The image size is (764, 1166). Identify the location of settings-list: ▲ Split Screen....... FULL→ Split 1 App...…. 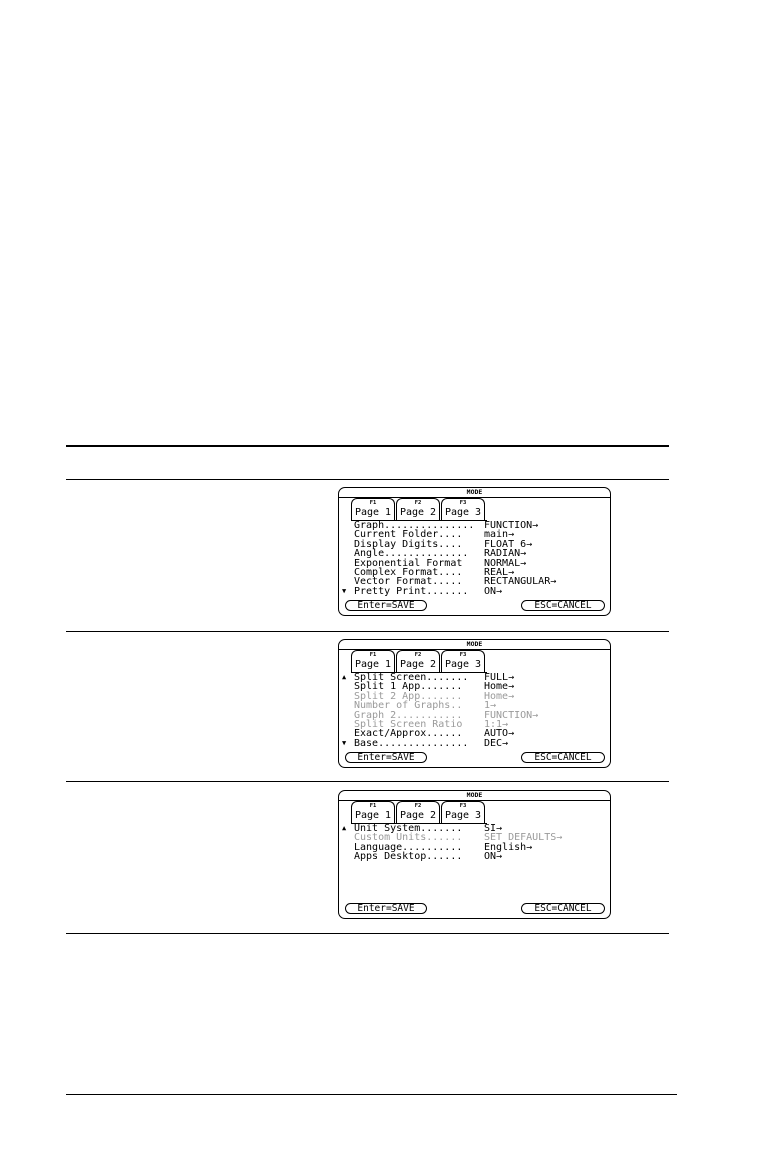
(474, 710).